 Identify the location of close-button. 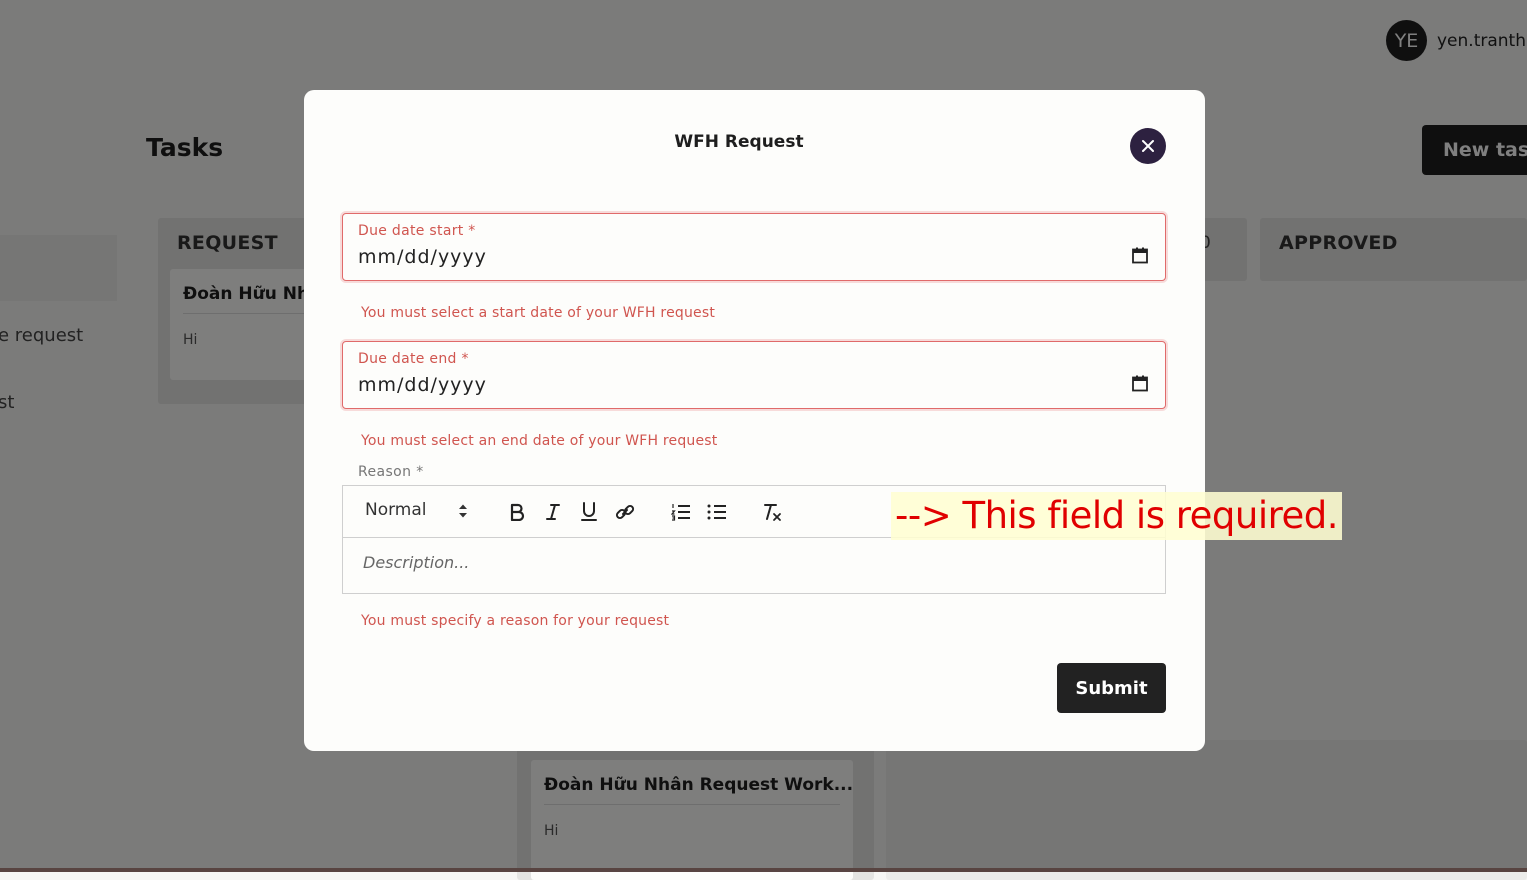
(1148, 146).